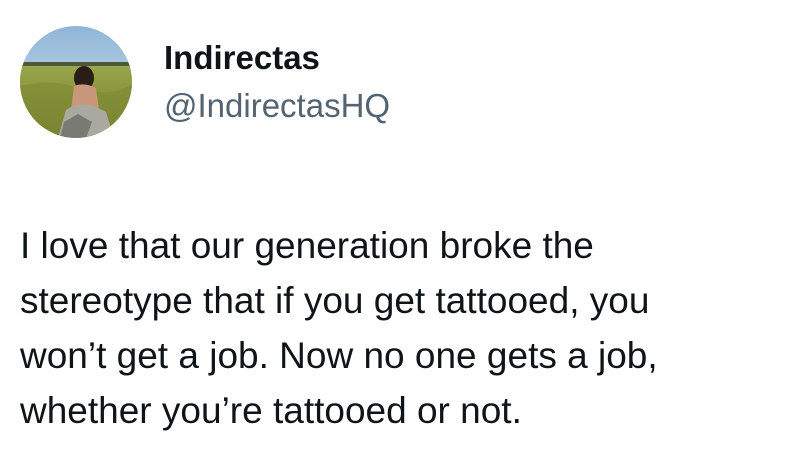  I want to click on avatar-photo, so click(76, 82).